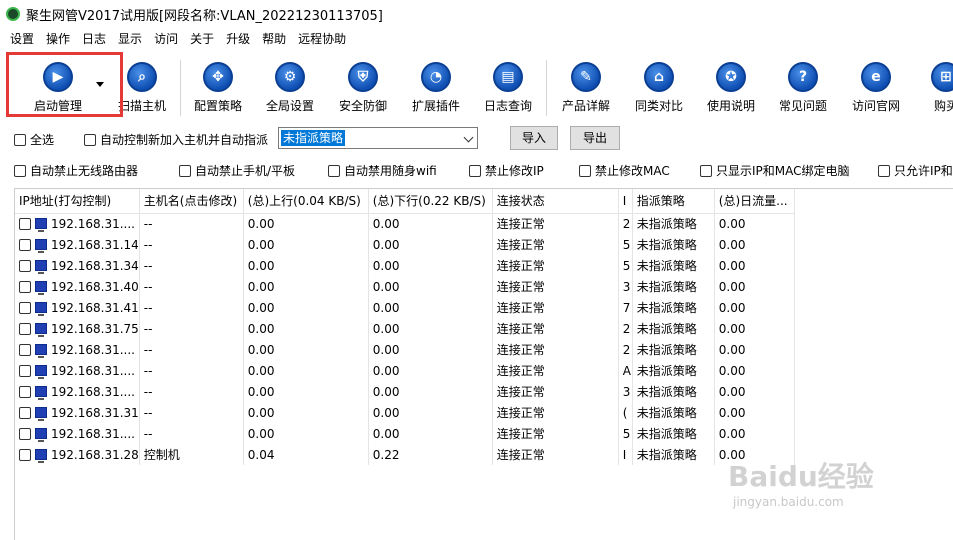 This screenshot has width=953, height=540. What do you see at coordinates (731, 90) in the screenshot?
I see `toolbar-button: ✪ 使用说明` at bounding box center [731, 90].